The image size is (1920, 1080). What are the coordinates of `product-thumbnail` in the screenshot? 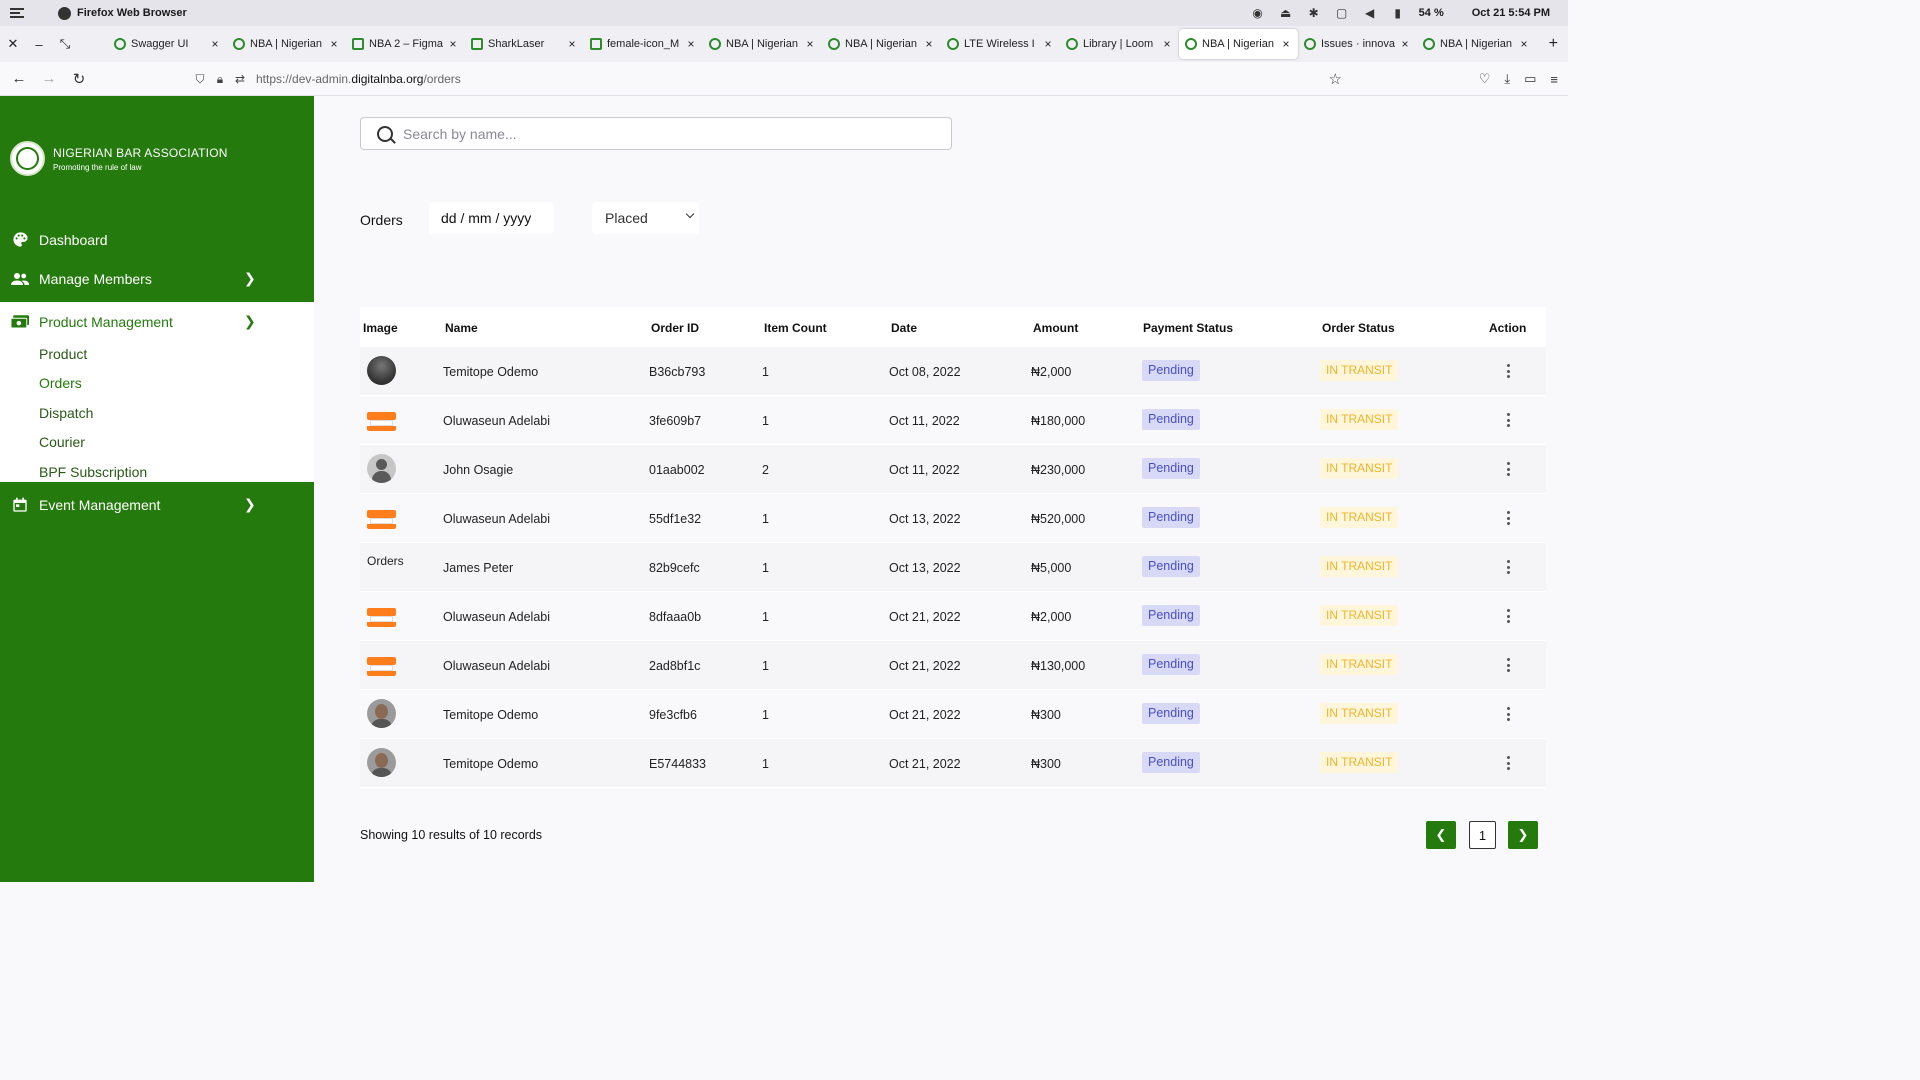 It's located at (381, 616).